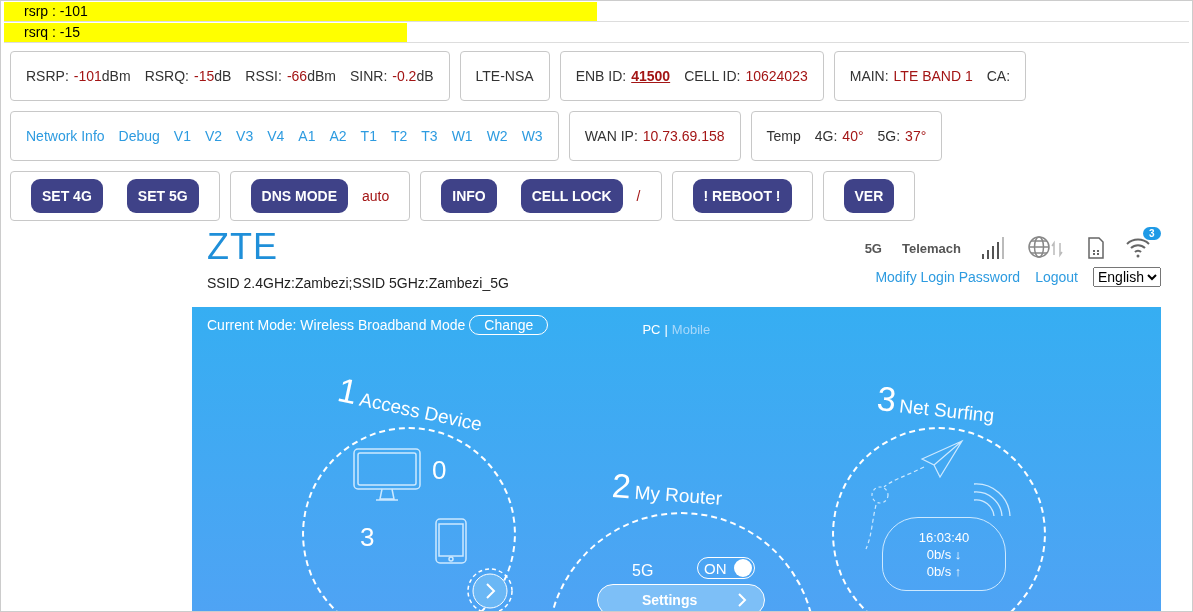 This screenshot has height=612, width=1193. What do you see at coordinates (601, 76) in the screenshot?
I see `info-label: ENB ID:` at bounding box center [601, 76].